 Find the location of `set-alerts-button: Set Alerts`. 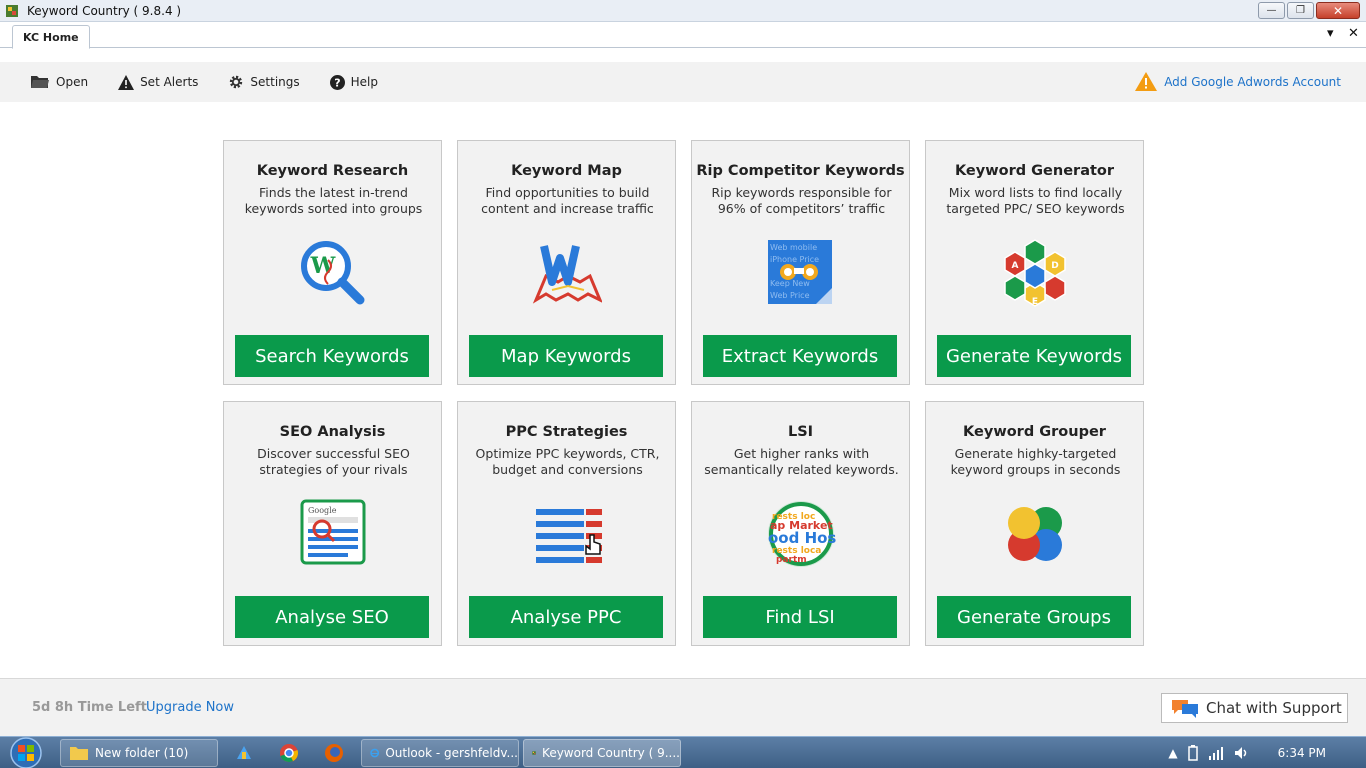

set-alerts-button: Set Alerts is located at coordinates (158, 82).